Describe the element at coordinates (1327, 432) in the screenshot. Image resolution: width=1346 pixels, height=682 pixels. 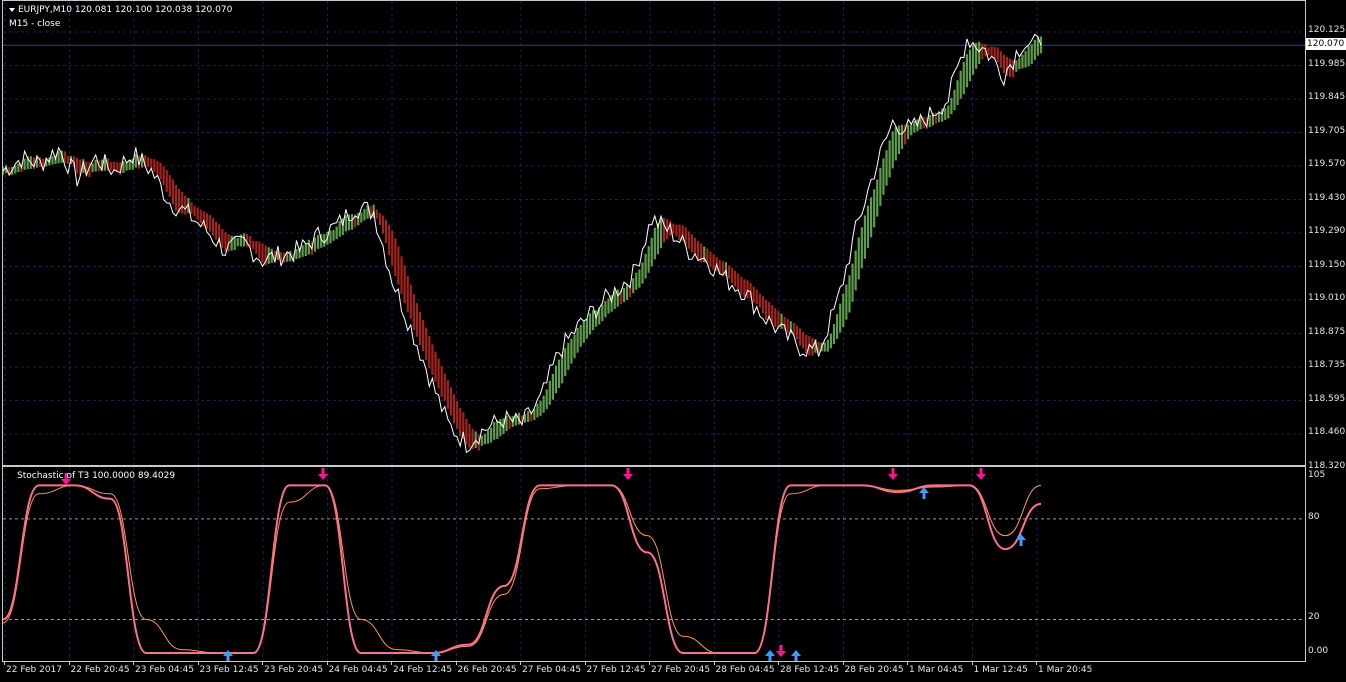
I see `price-axis-label: 118.460` at that location.